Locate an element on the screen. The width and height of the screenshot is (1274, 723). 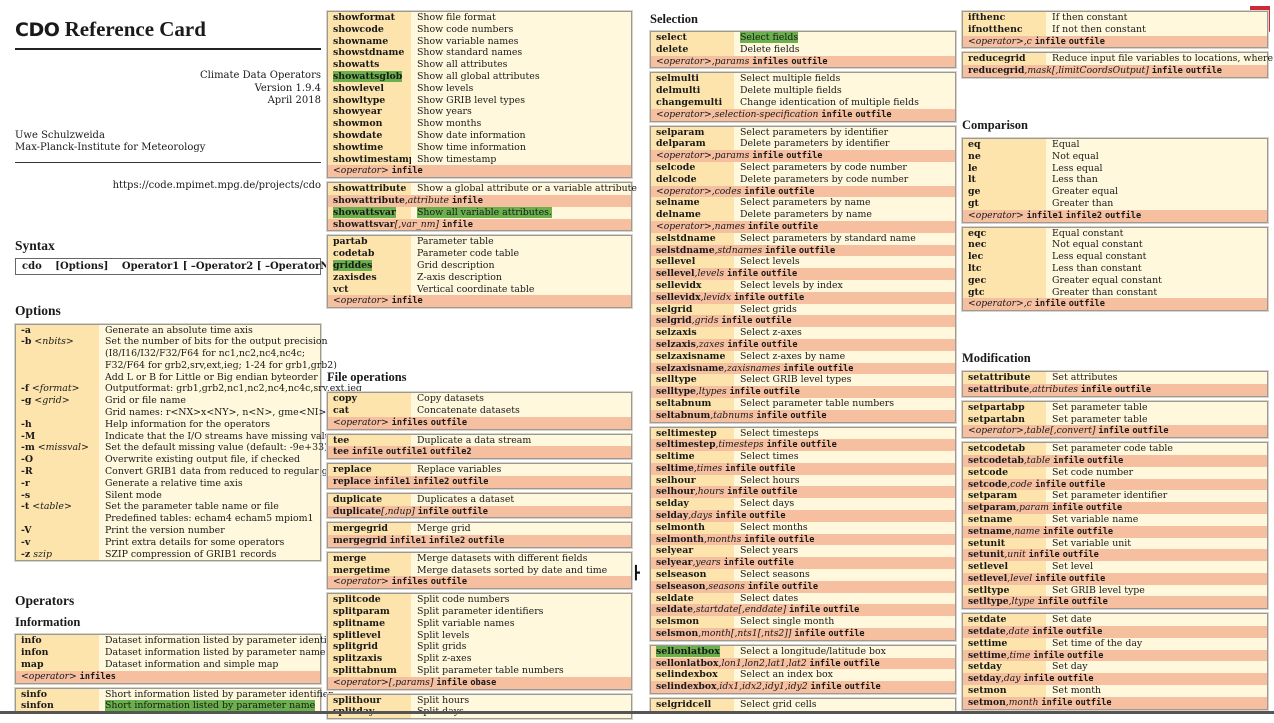
operator-row: splitlevel Split levels is located at coordinates (479, 635).